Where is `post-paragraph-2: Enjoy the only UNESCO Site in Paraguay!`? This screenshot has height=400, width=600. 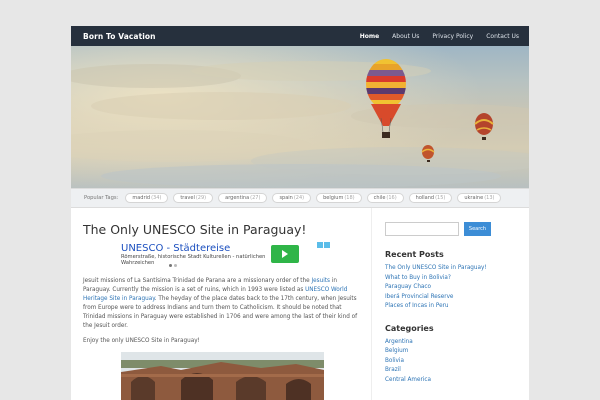 post-paragraph-2: Enjoy the only UNESCO Site in Paraguay! is located at coordinates (141, 341).